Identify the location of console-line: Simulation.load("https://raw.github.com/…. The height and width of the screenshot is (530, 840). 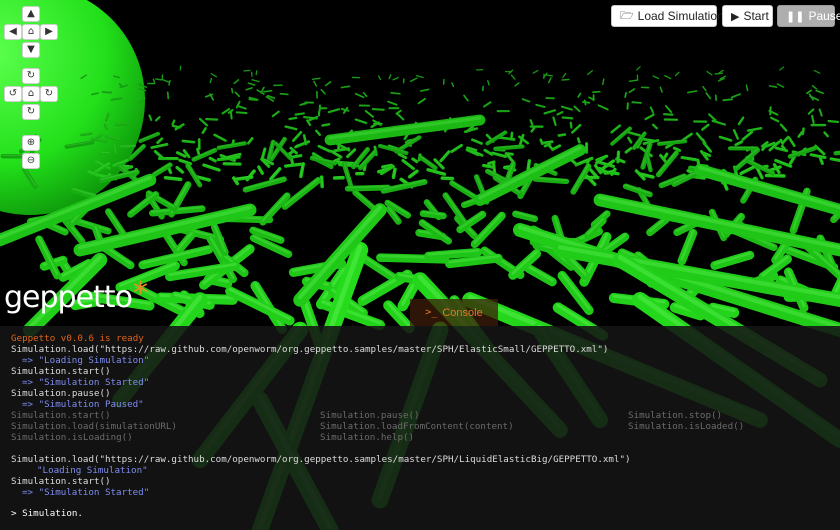
(310, 349).